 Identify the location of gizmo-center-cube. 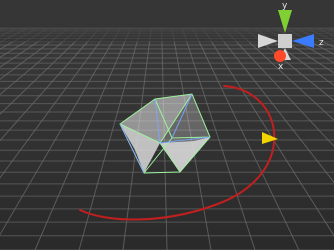
(285, 41).